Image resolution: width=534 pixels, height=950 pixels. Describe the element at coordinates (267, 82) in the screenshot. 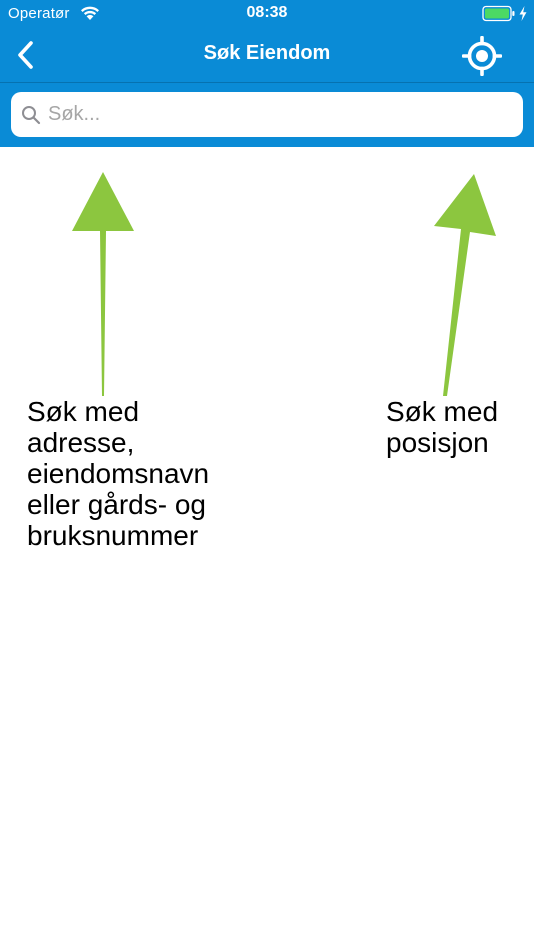

I see `nav-divider` at that location.